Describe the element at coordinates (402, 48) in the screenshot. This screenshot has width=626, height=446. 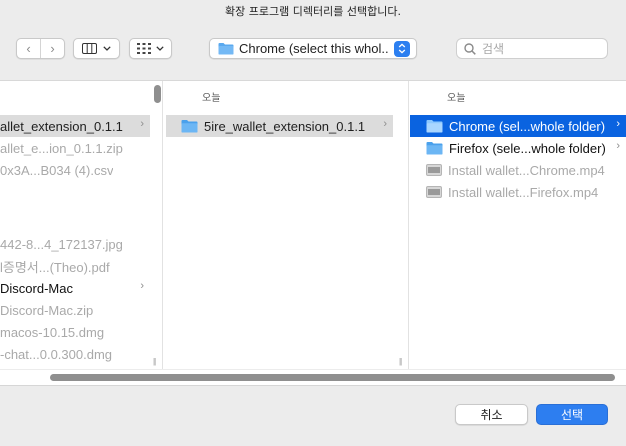
I see `stepper-icon` at that location.